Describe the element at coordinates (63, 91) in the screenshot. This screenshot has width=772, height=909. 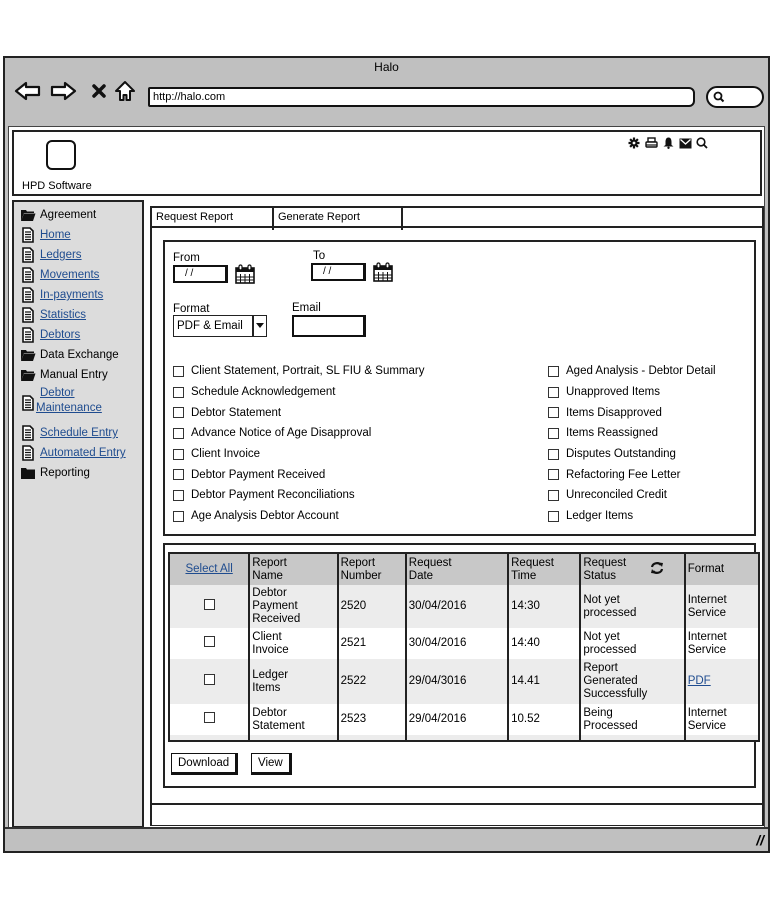
I see `forward-arrow-icon` at that location.